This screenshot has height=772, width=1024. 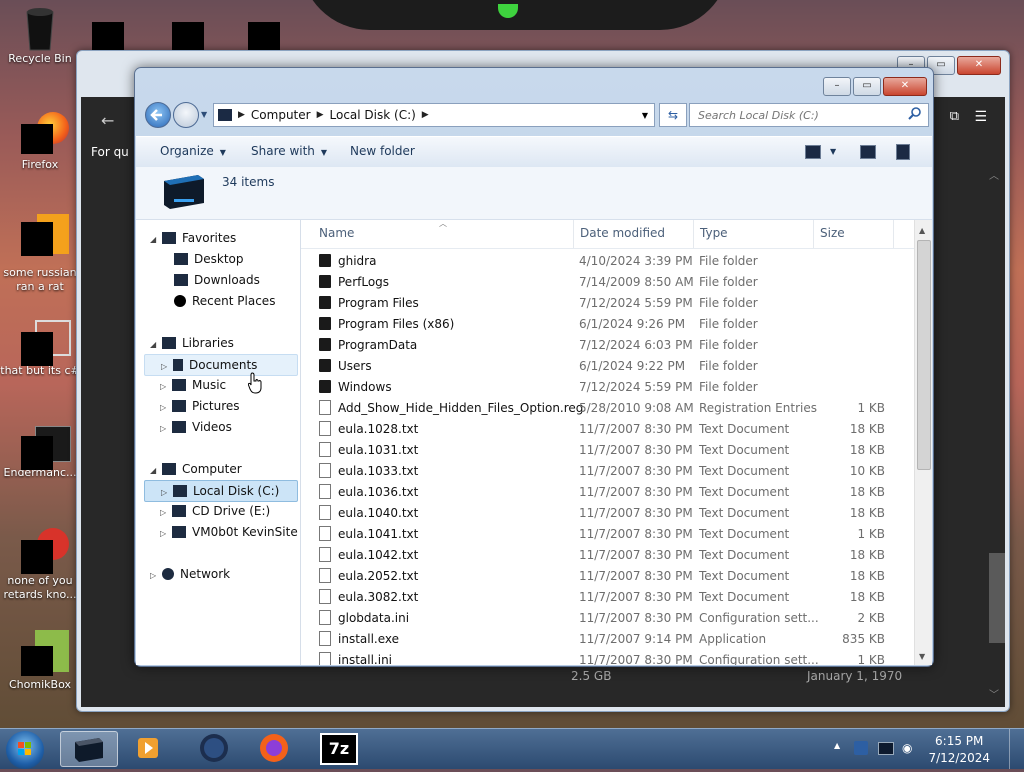 I want to click on desktop-icon-some-russian: some russian ran a rat, so click(x=40, y=254).